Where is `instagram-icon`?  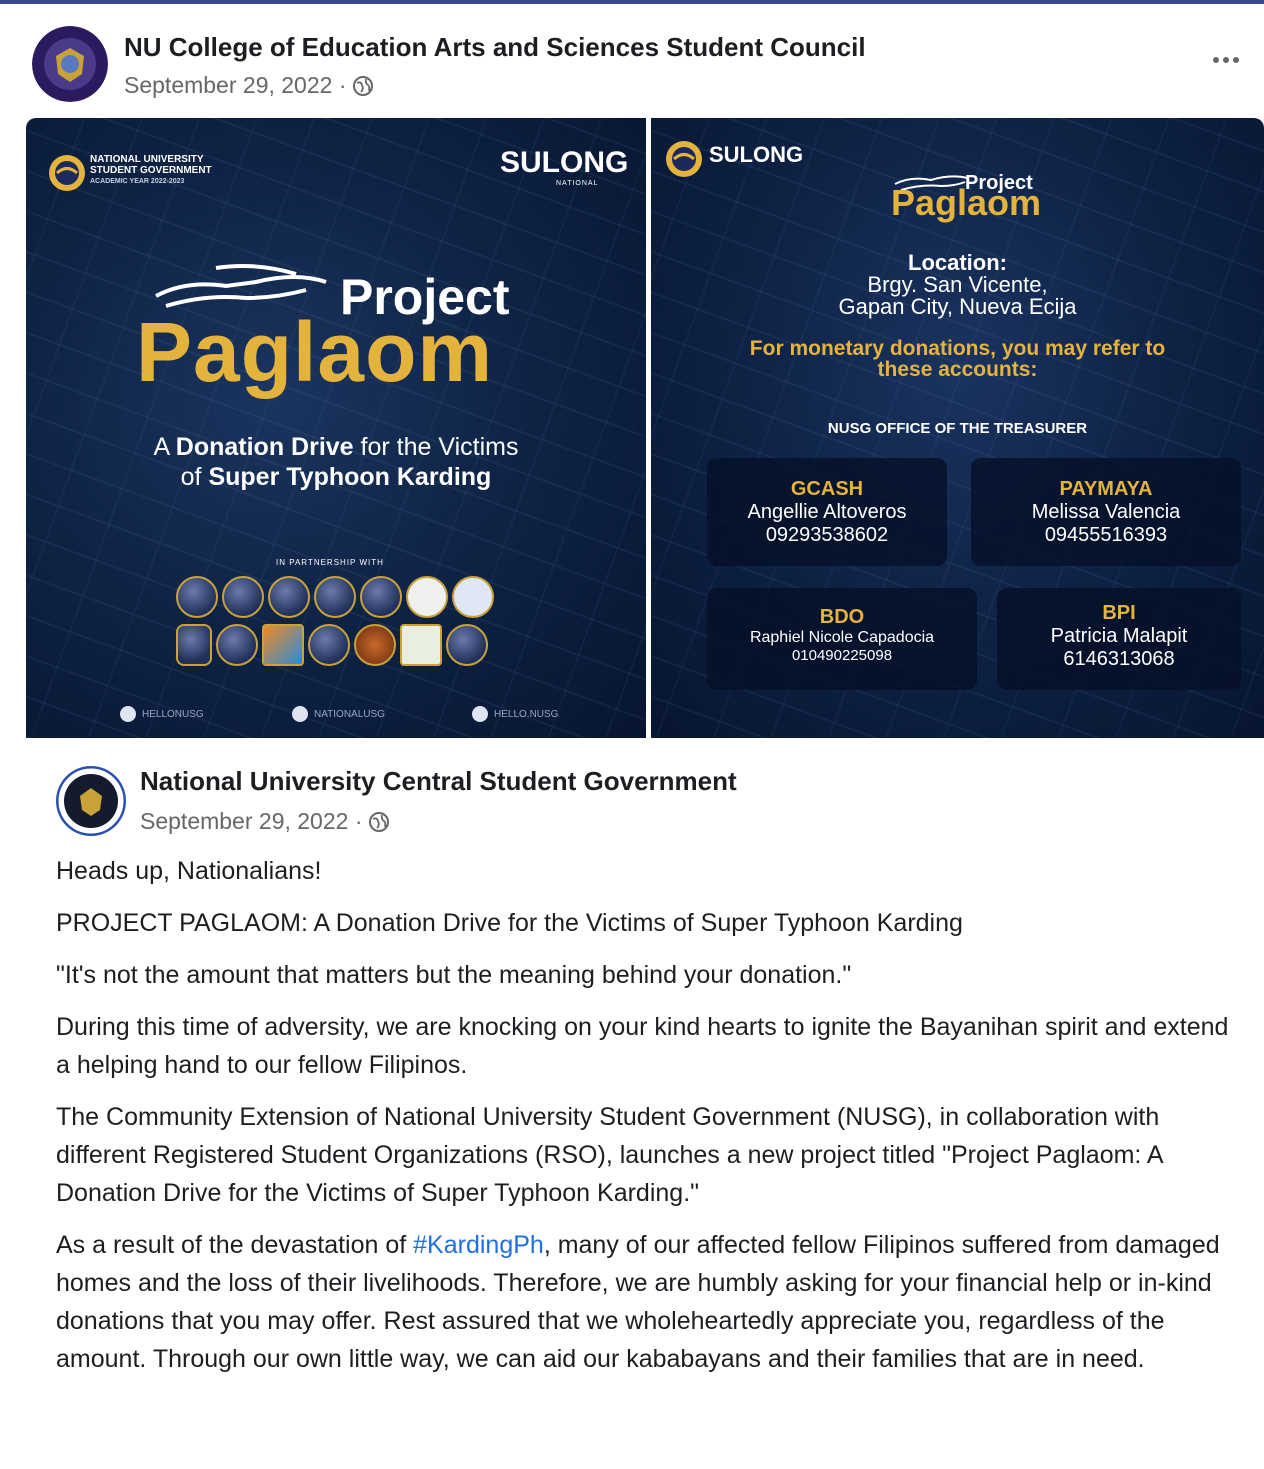
instagram-icon is located at coordinates (480, 714).